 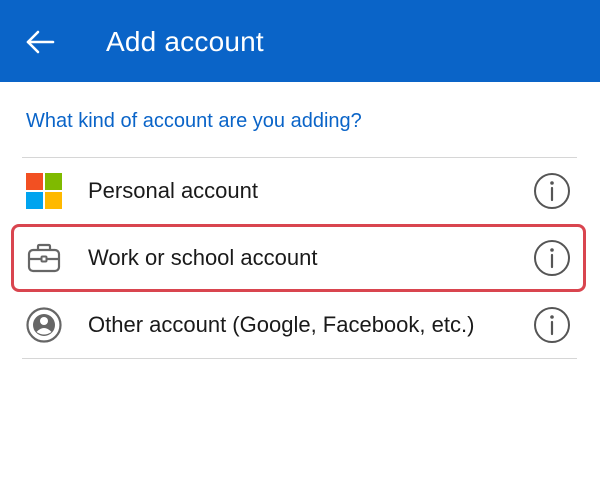 What do you see at coordinates (173, 190) in the screenshot?
I see `personal-account-label: Personal account` at bounding box center [173, 190].